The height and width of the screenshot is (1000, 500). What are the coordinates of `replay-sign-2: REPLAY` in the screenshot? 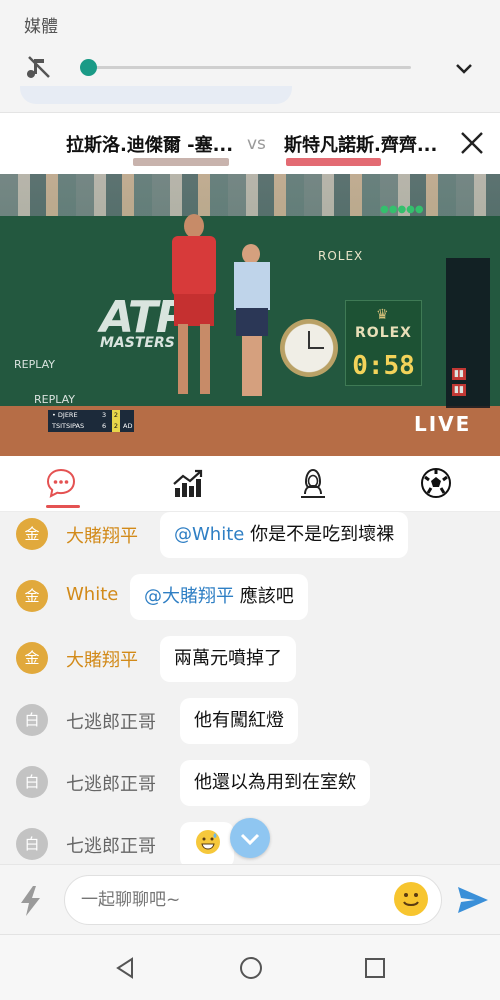 It's located at (54, 399).